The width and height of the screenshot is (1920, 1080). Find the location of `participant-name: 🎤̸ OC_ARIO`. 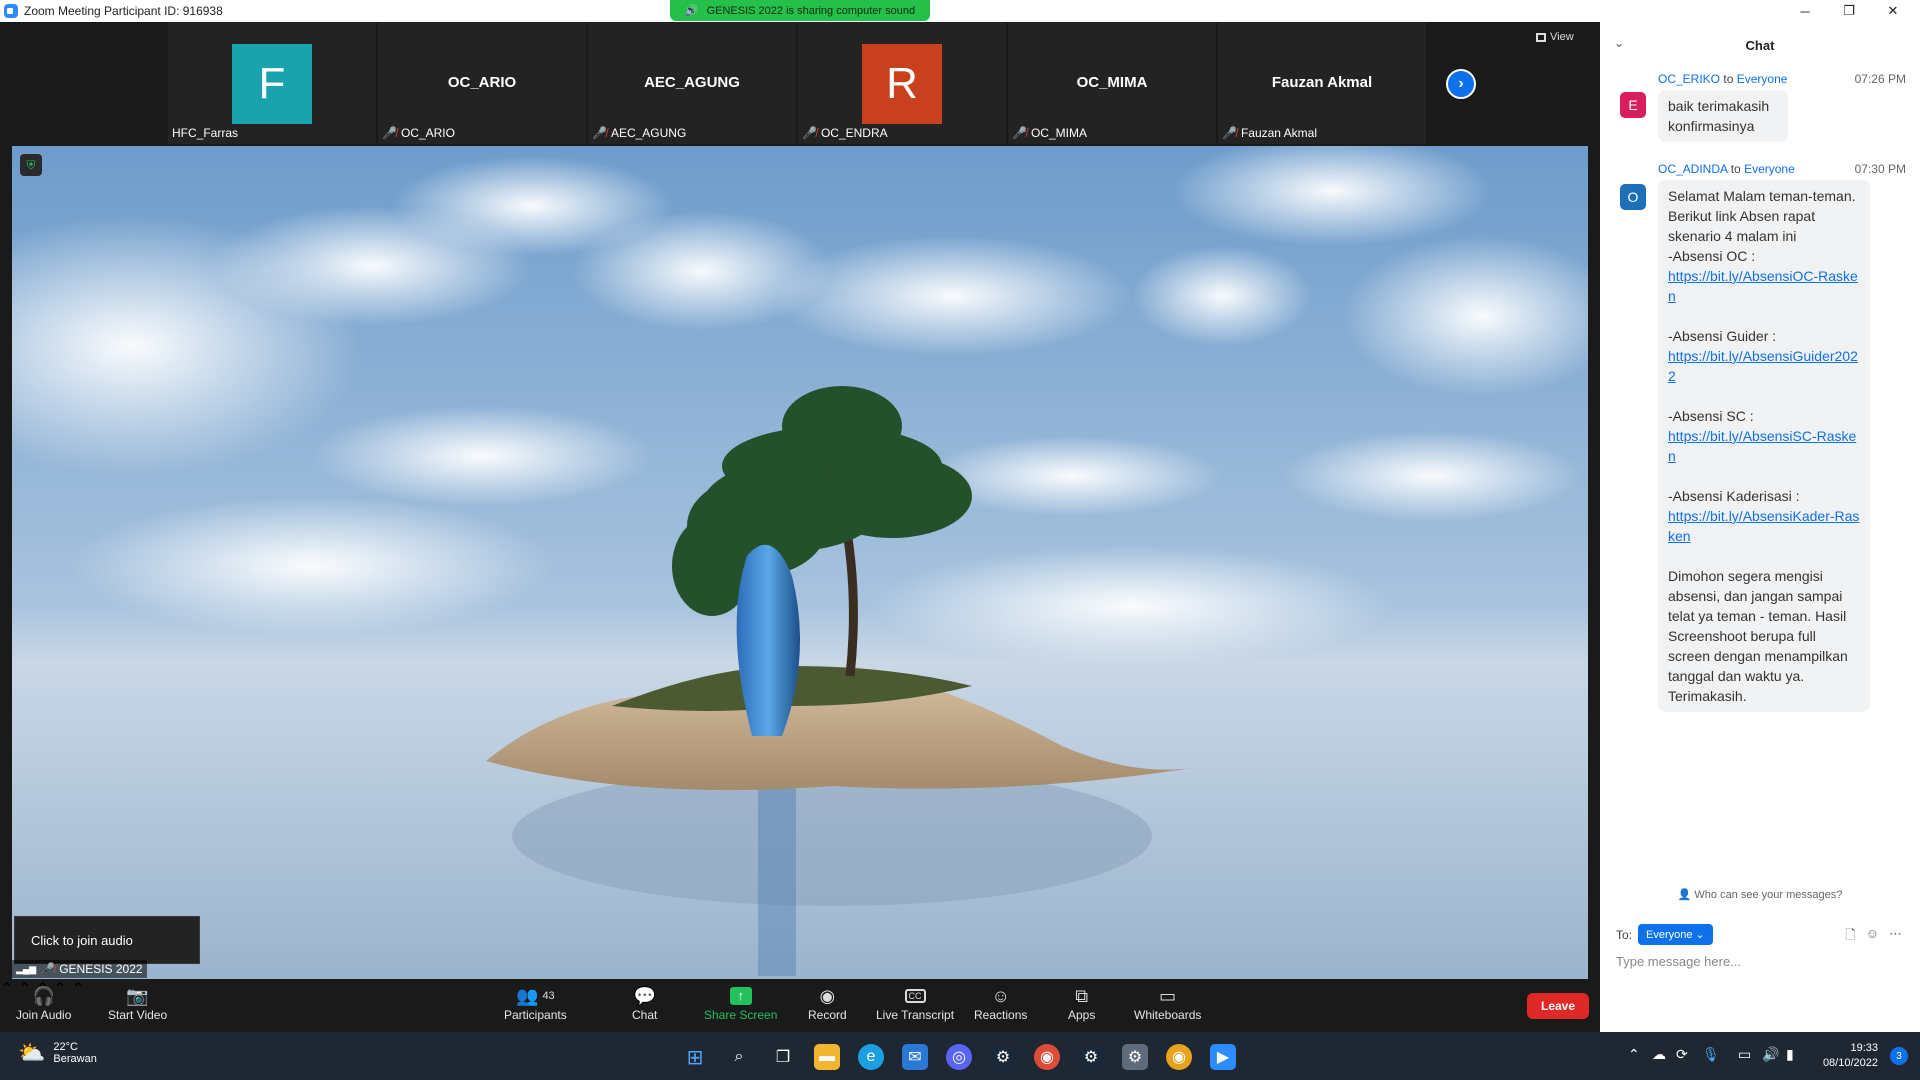

participant-name: 🎤̸ OC_ARIO is located at coordinates (418, 133).